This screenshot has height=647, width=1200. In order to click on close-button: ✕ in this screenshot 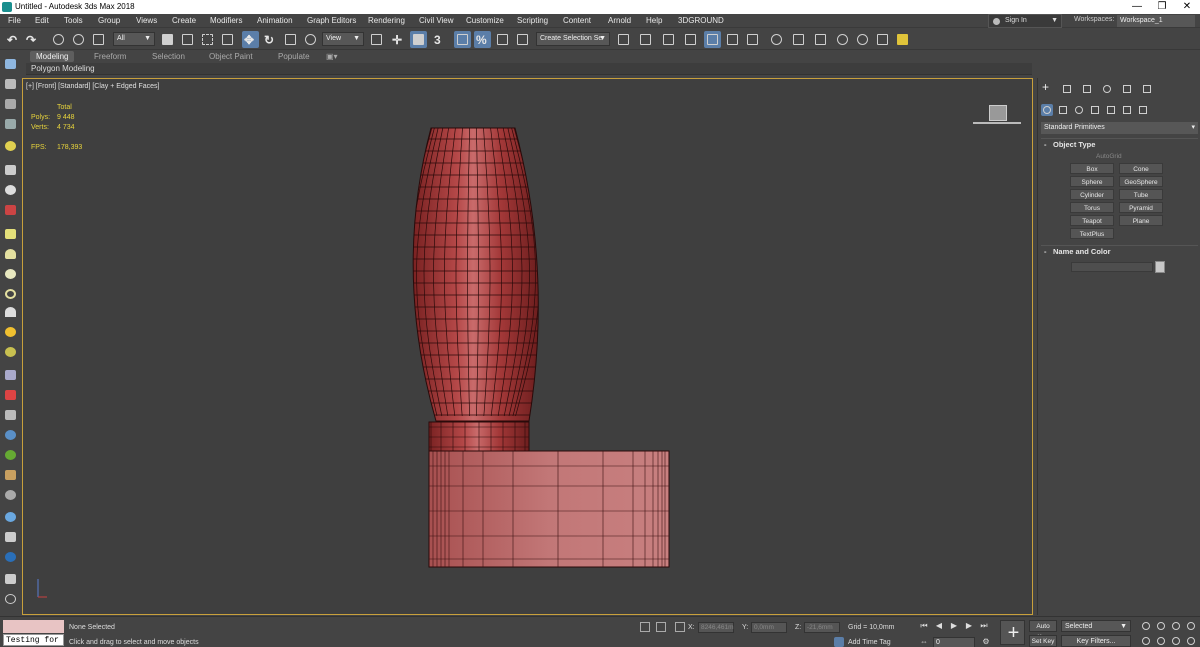, I will do `click(1187, 7)`.